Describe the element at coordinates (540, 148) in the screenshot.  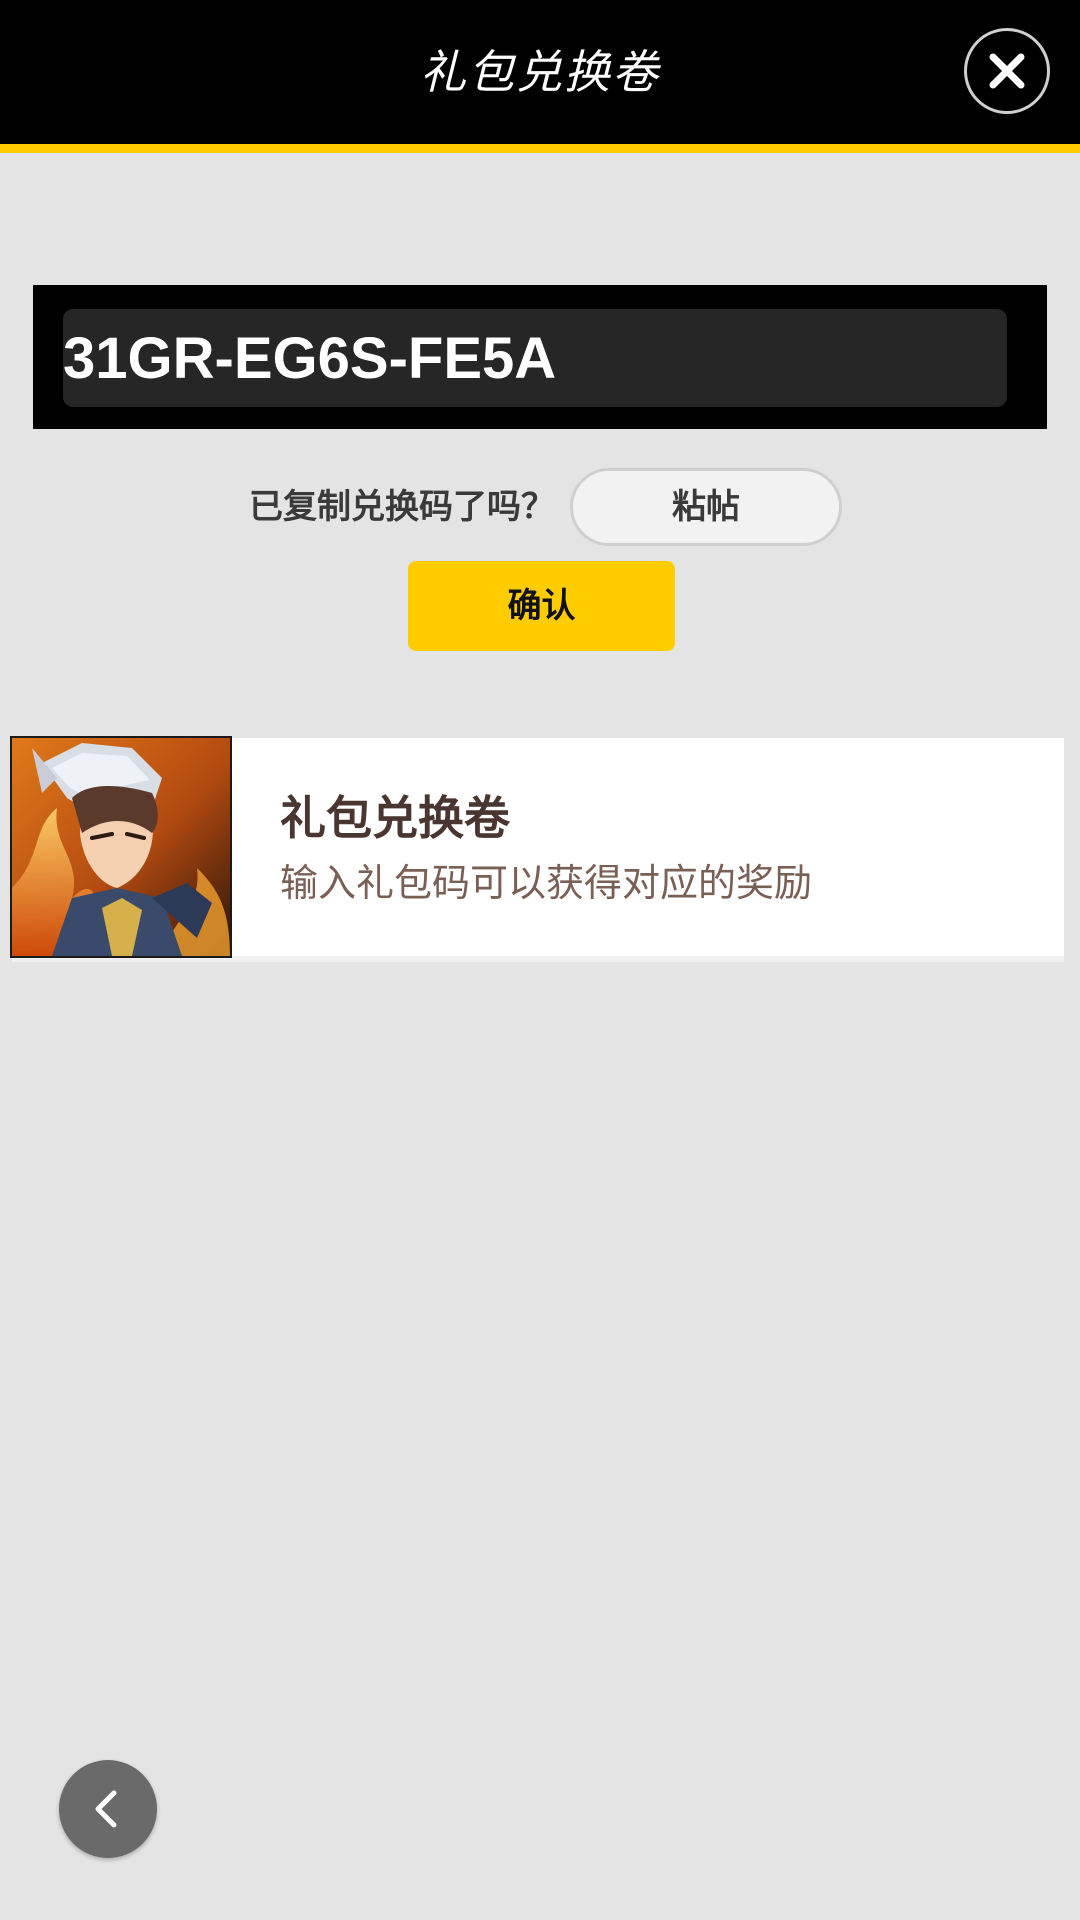
I see `header-accent-line` at that location.